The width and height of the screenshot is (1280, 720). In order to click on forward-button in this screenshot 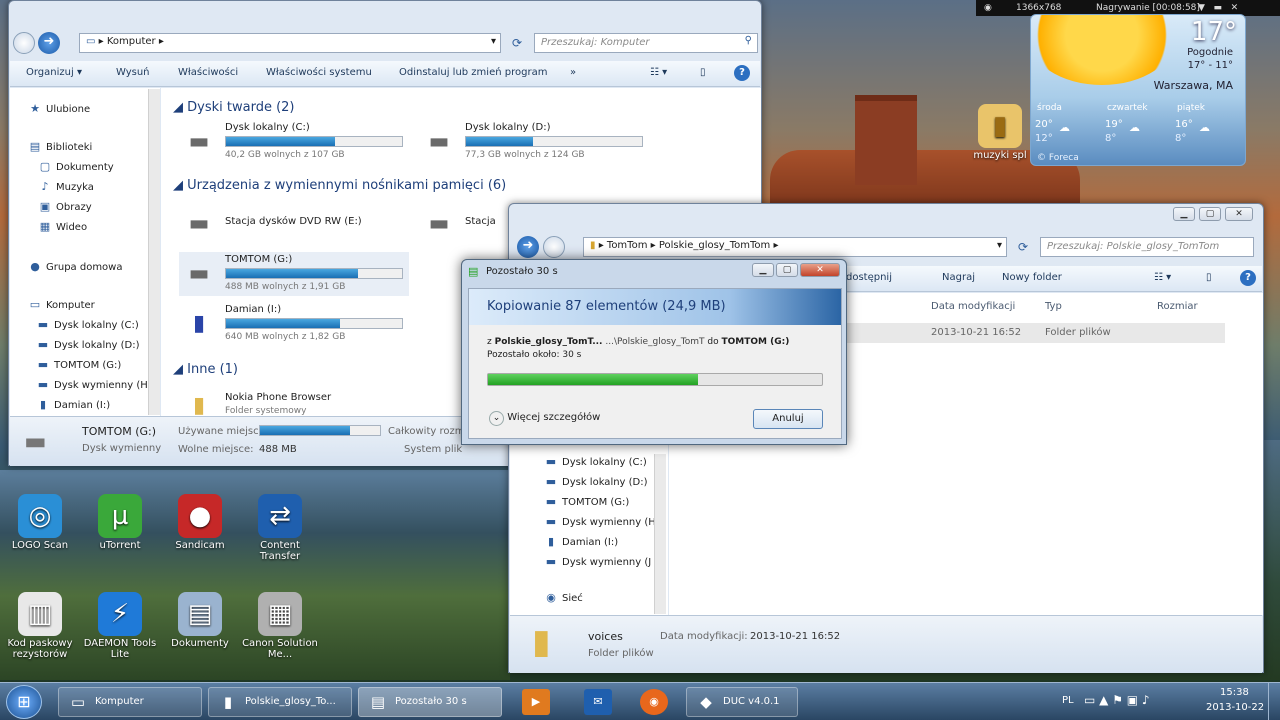, I will do `click(554, 247)`.